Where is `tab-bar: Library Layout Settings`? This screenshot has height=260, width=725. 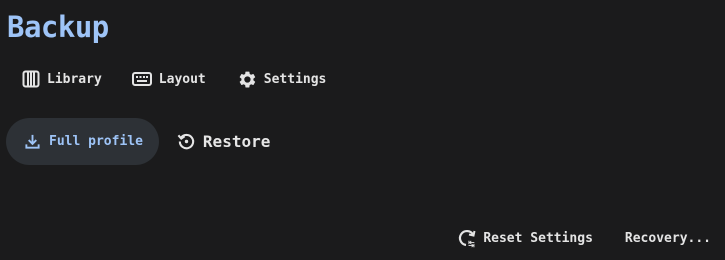 tab-bar: Library Layout Settings is located at coordinates (189, 79).